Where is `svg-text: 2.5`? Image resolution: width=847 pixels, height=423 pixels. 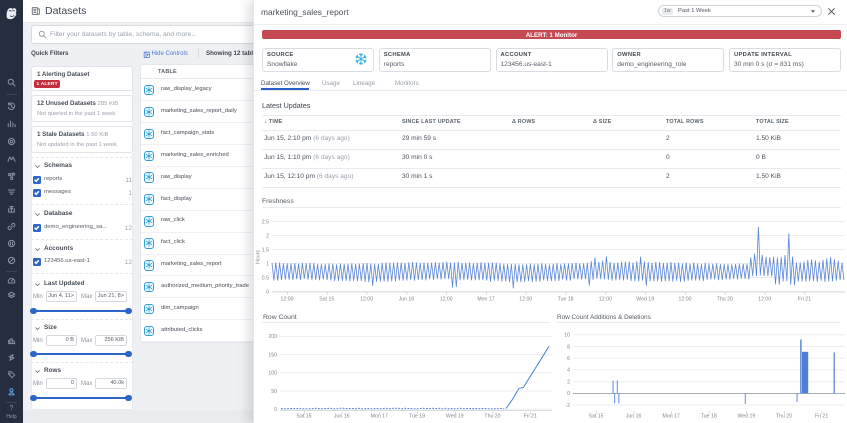 svg-text: 2.5 is located at coordinates (265, 222).